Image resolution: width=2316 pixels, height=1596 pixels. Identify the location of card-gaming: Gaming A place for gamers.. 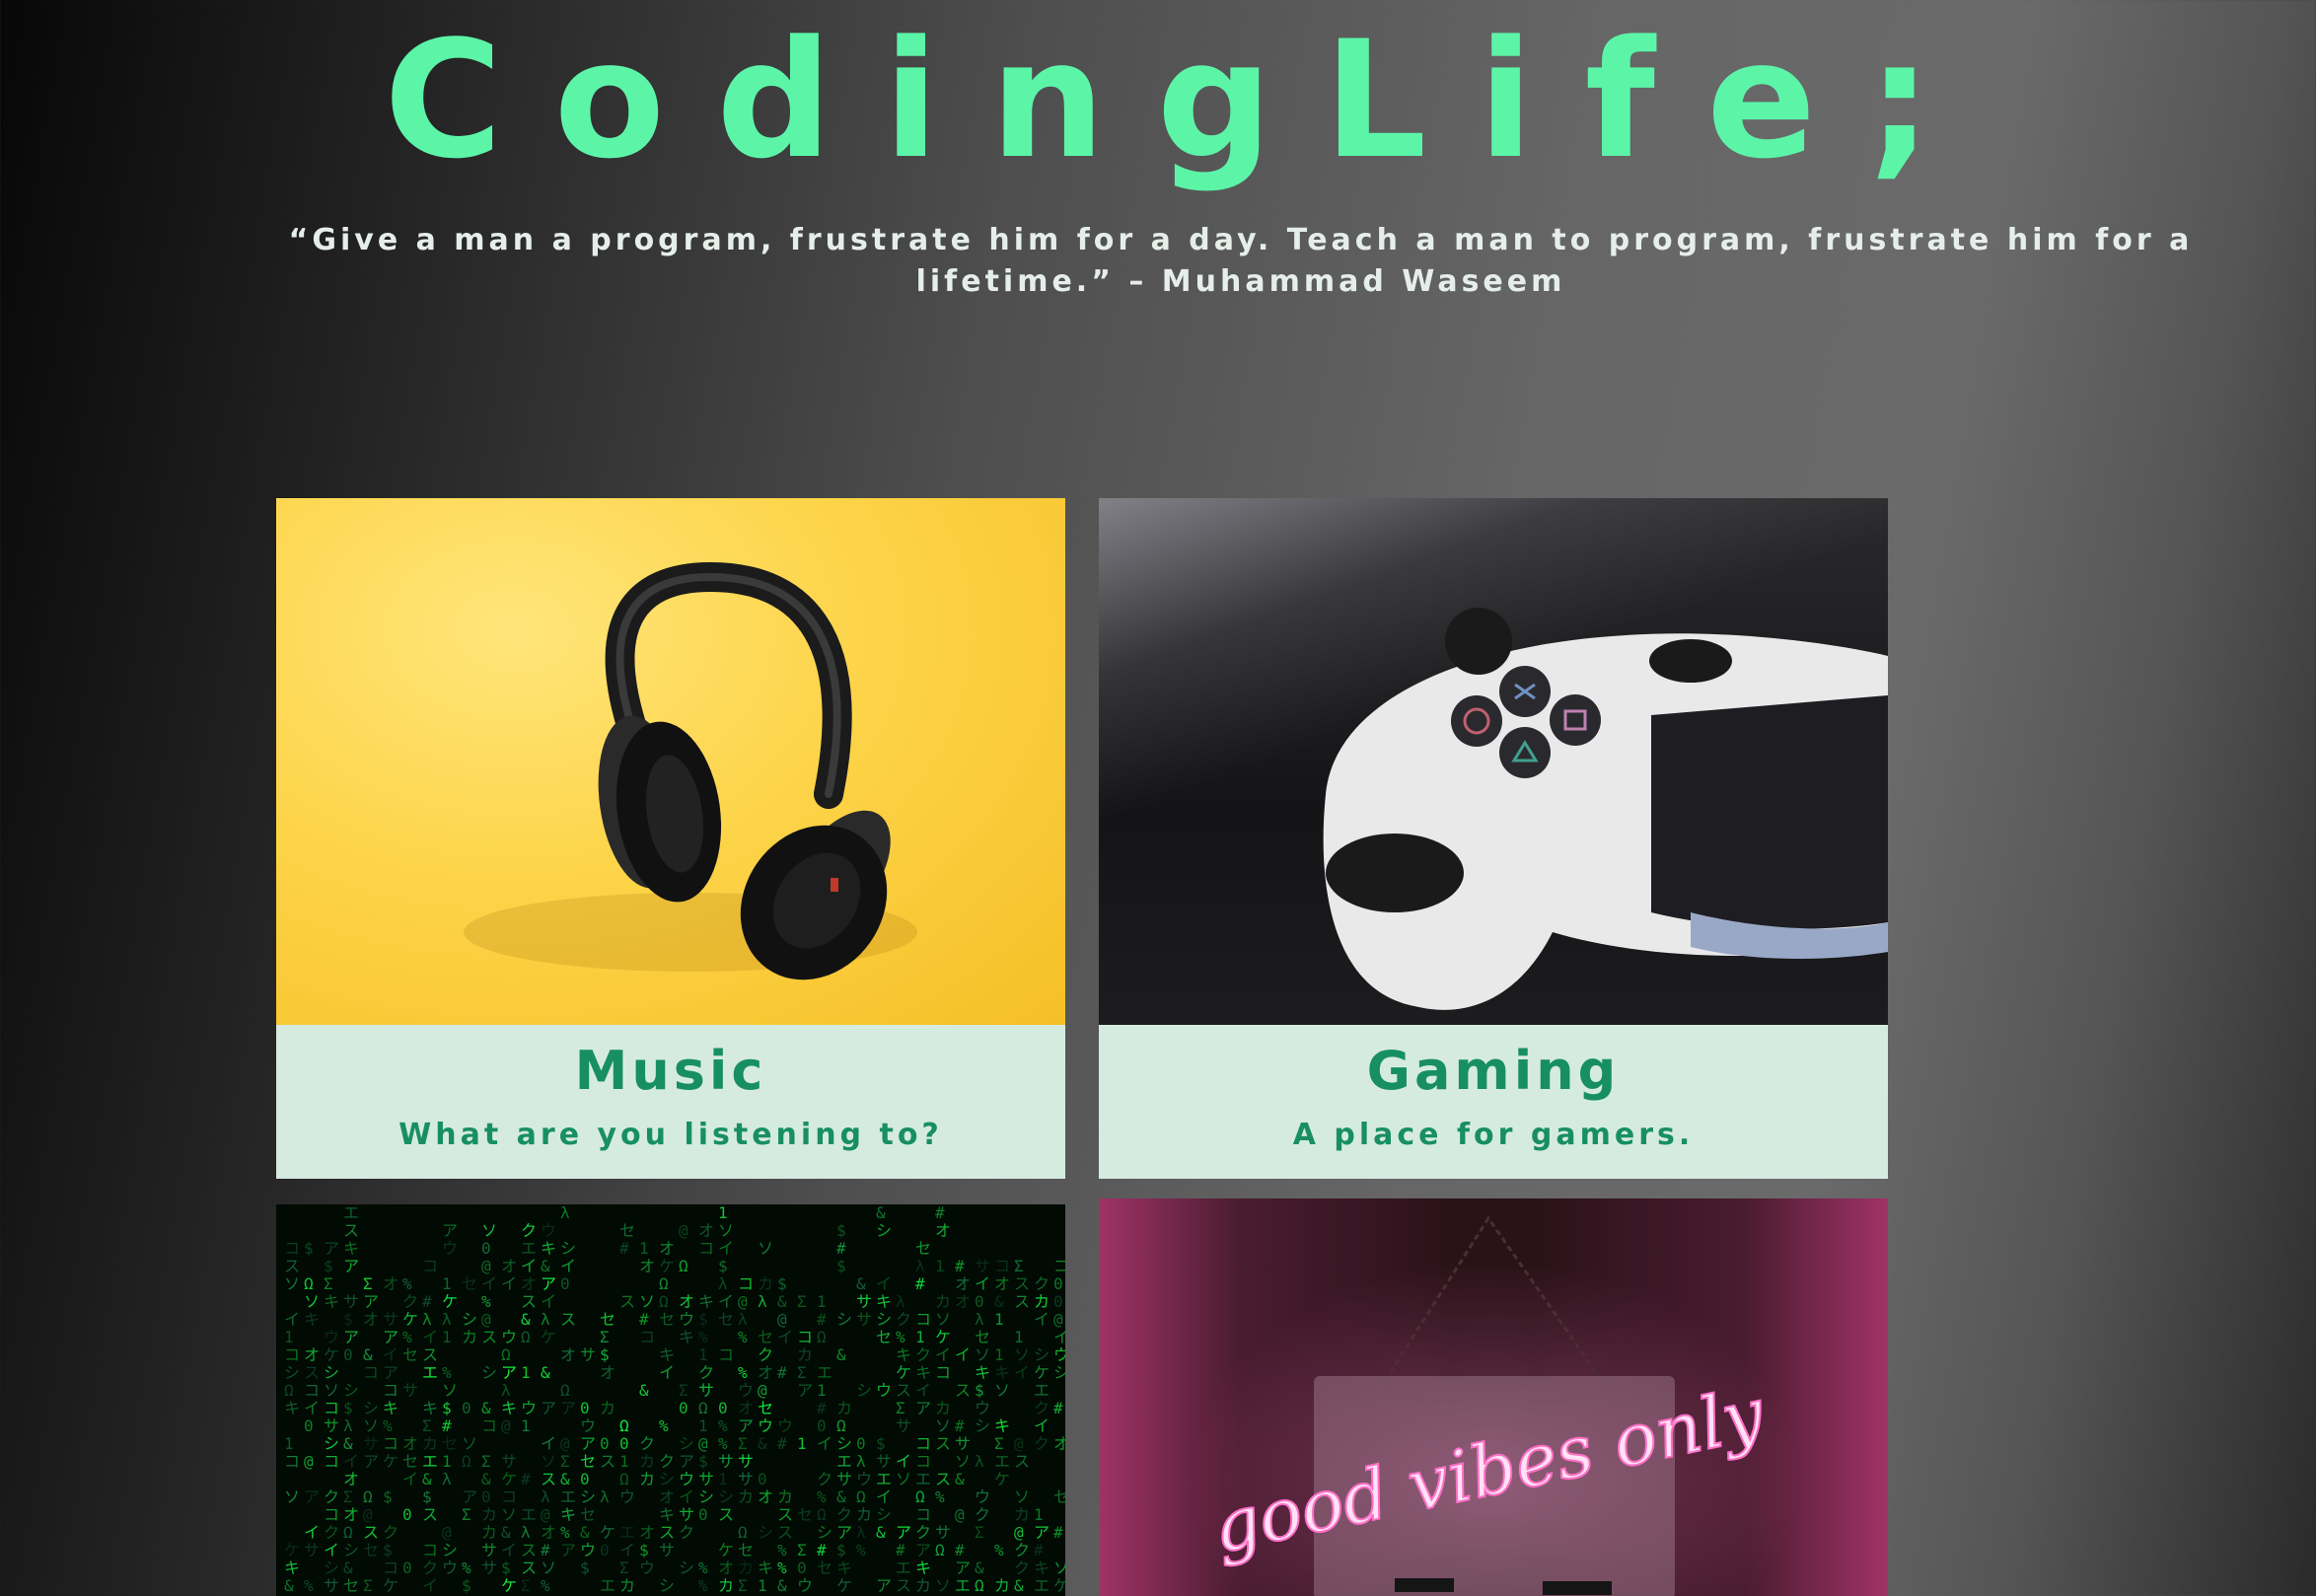
(1493, 838).